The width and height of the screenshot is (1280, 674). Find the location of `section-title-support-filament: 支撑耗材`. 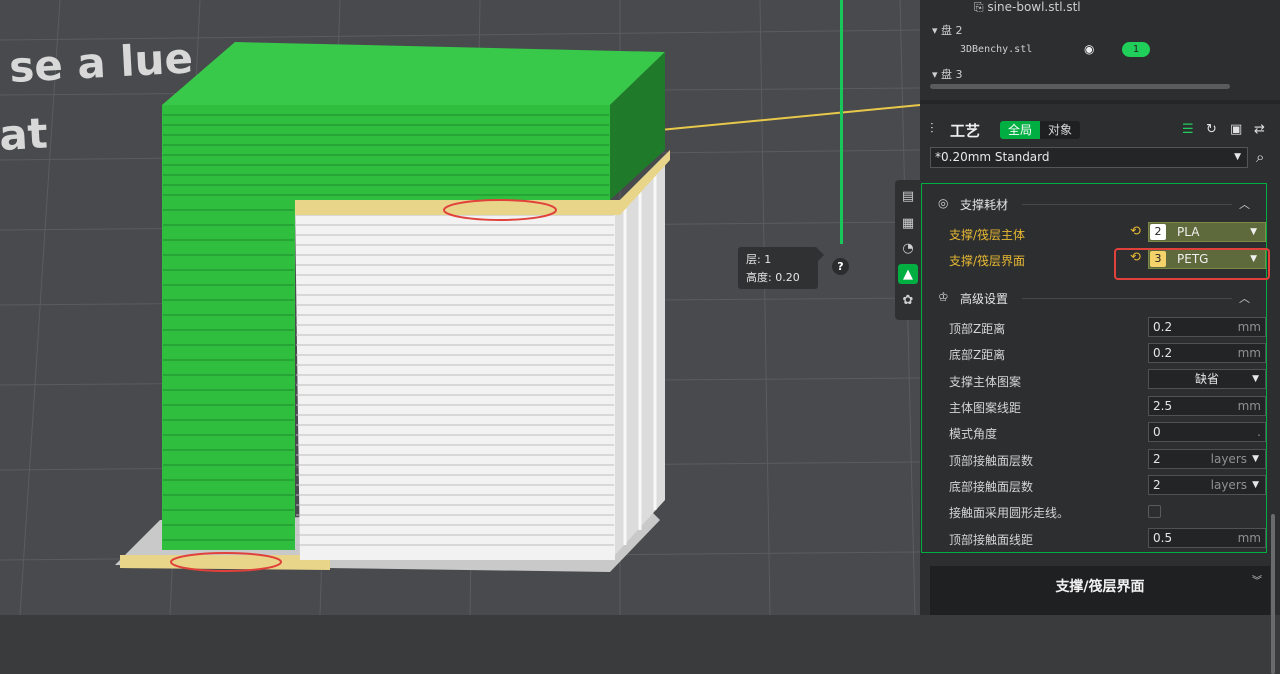

section-title-support-filament: 支撑耗材 is located at coordinates (984, 205).